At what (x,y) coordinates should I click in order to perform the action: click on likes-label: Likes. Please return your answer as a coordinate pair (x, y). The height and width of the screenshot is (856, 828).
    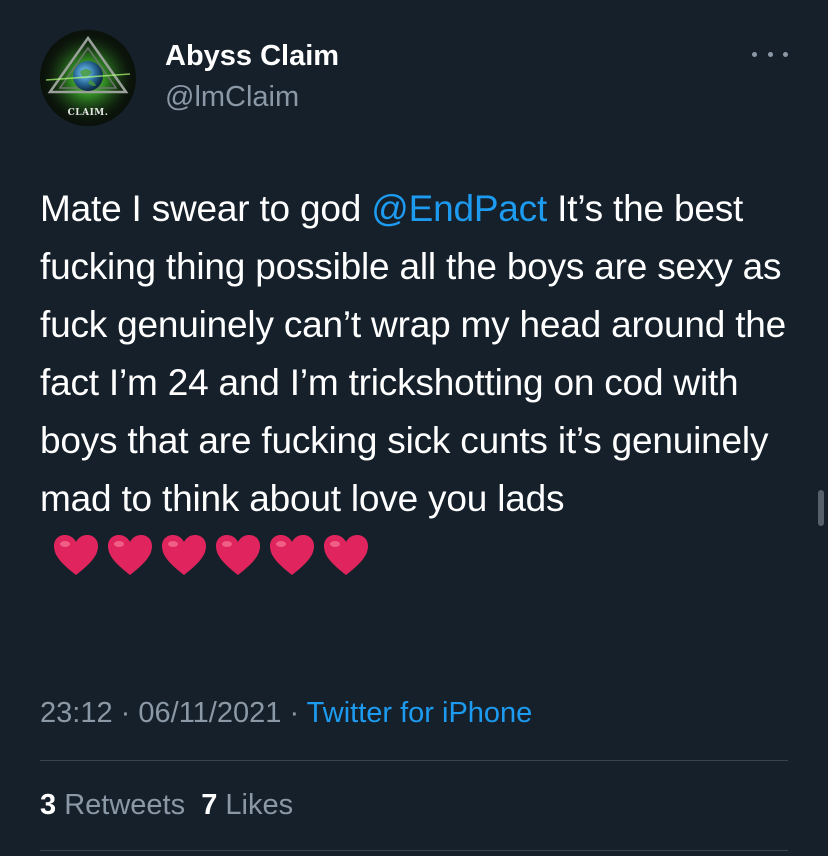
    Looking at the image, I should click on (259, 805).